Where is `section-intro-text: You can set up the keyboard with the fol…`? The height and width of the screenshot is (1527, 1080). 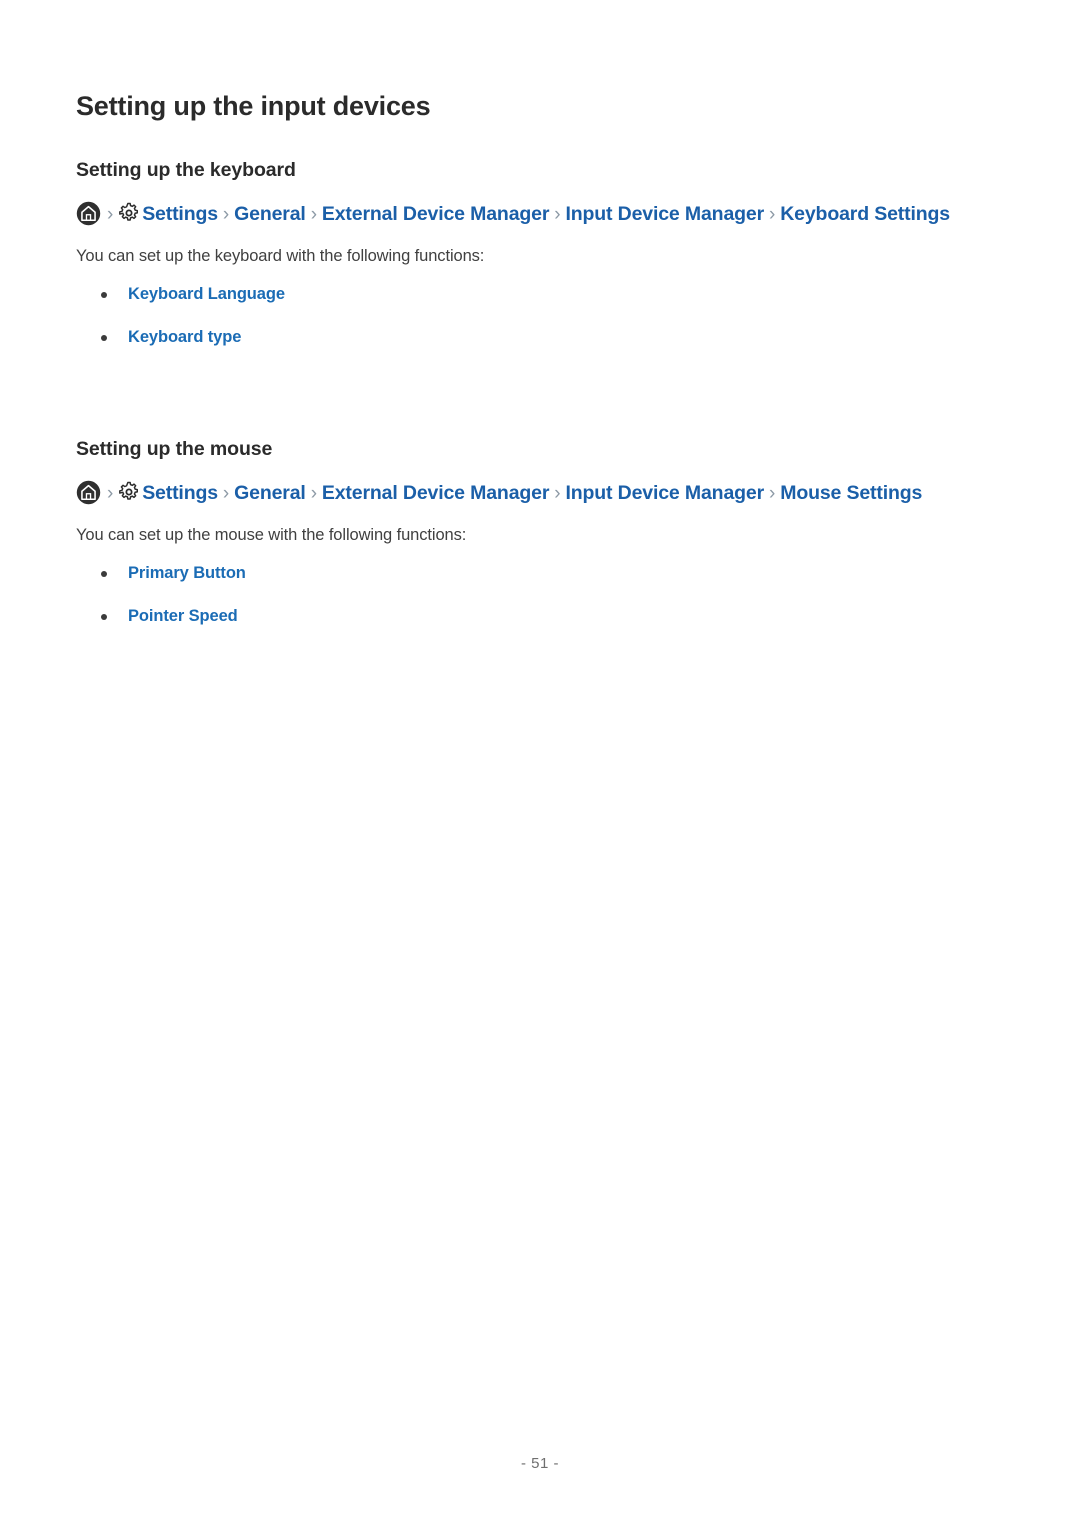 section-intro-text: You can set up the keyboard with the fol… is located at coordinates (280, 256).